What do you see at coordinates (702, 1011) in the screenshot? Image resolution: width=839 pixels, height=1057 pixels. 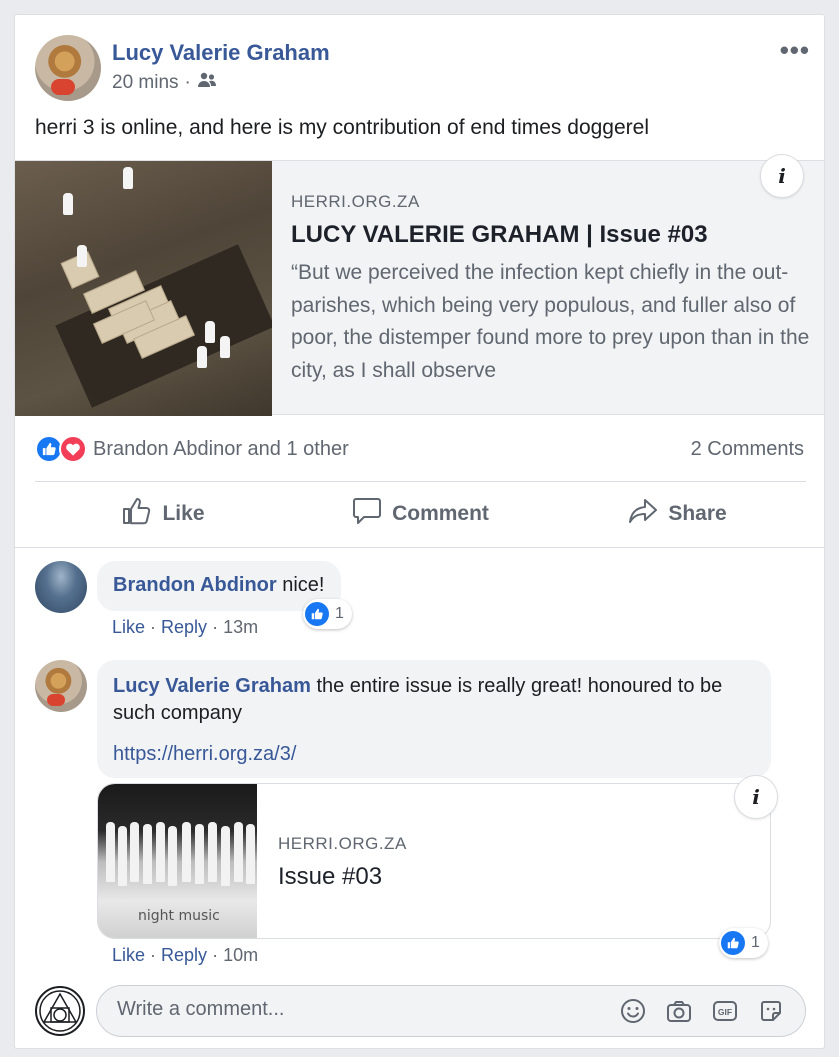 I see `composer-tools: GIF` at bounding box center [702, 1011].